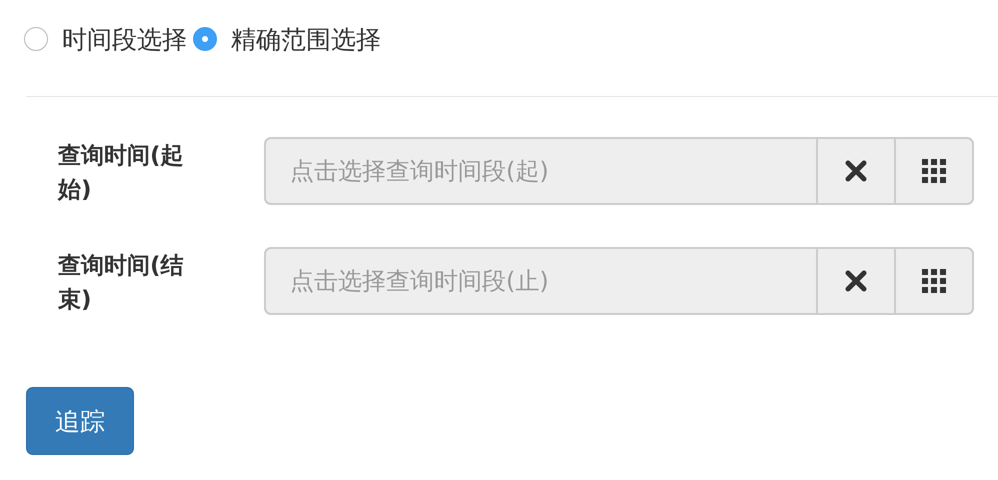 This screenshot has height=480, width=998. I want to click on date-input-field: 点击选择查询时间段(起), so click(541, 171).